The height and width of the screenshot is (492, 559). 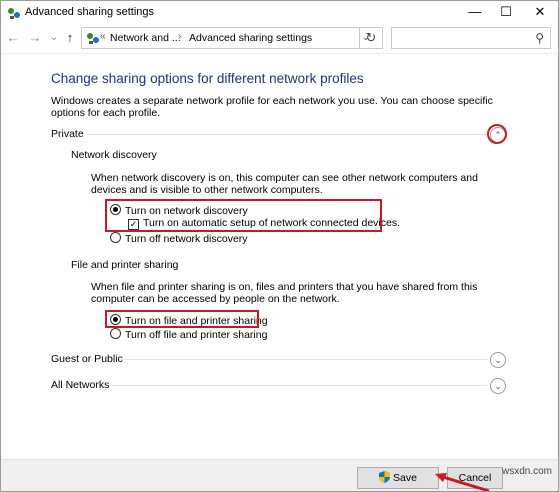 What do you see at coordinates (526, 471) in the screenshot?
I see `watermark-text: wsxdn.com` at bounding box center [526, 471].